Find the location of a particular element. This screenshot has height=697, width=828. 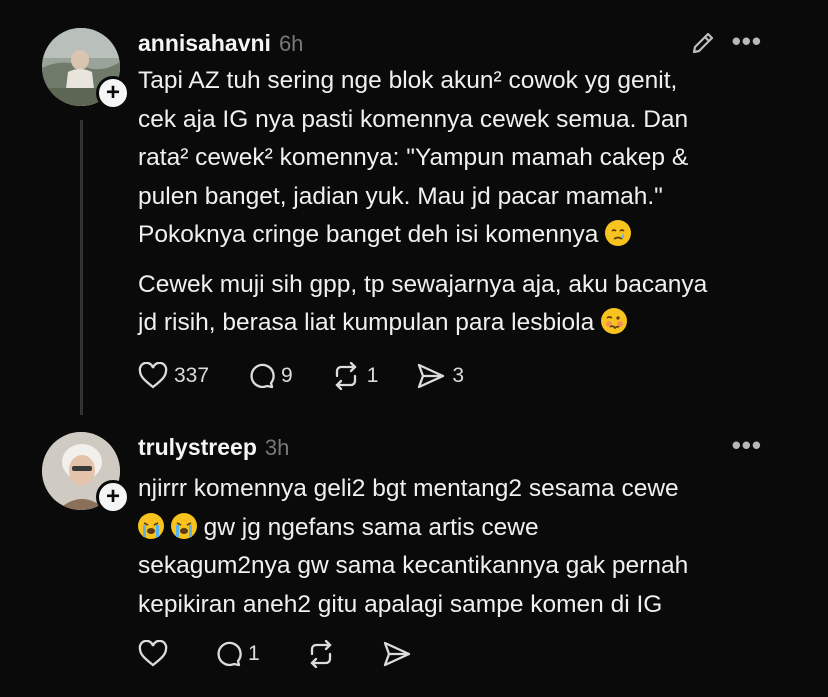

like-button is located at coordinates (153, 654).